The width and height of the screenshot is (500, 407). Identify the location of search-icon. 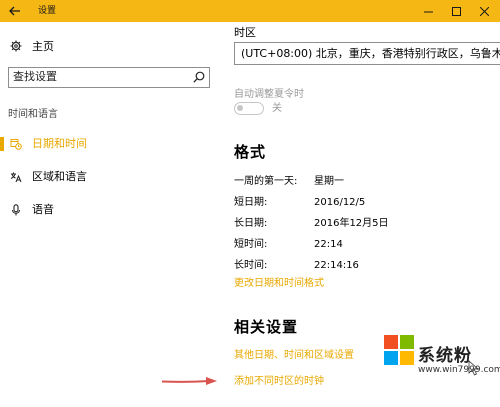
(199, 77).